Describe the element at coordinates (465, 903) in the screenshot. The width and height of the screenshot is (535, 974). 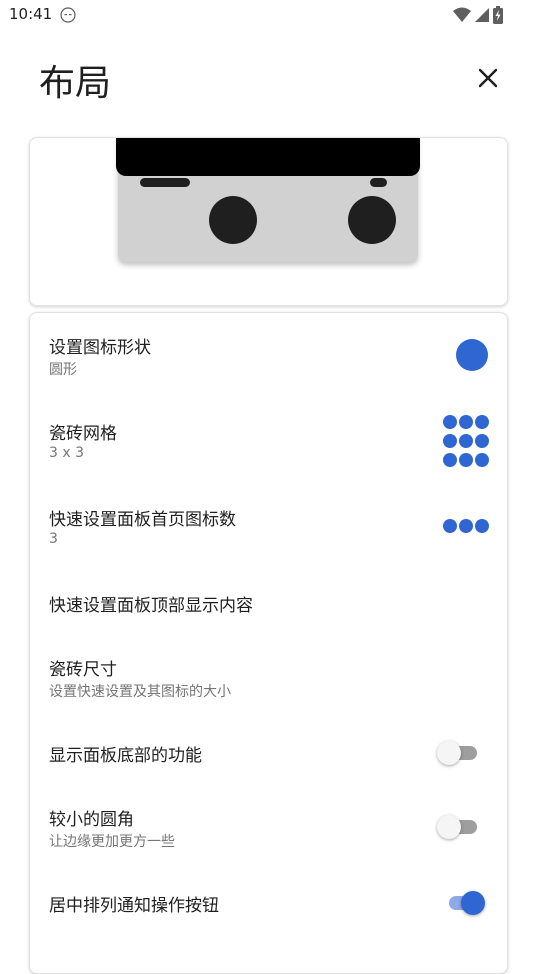
I see `center-actions-toggle` at that location.